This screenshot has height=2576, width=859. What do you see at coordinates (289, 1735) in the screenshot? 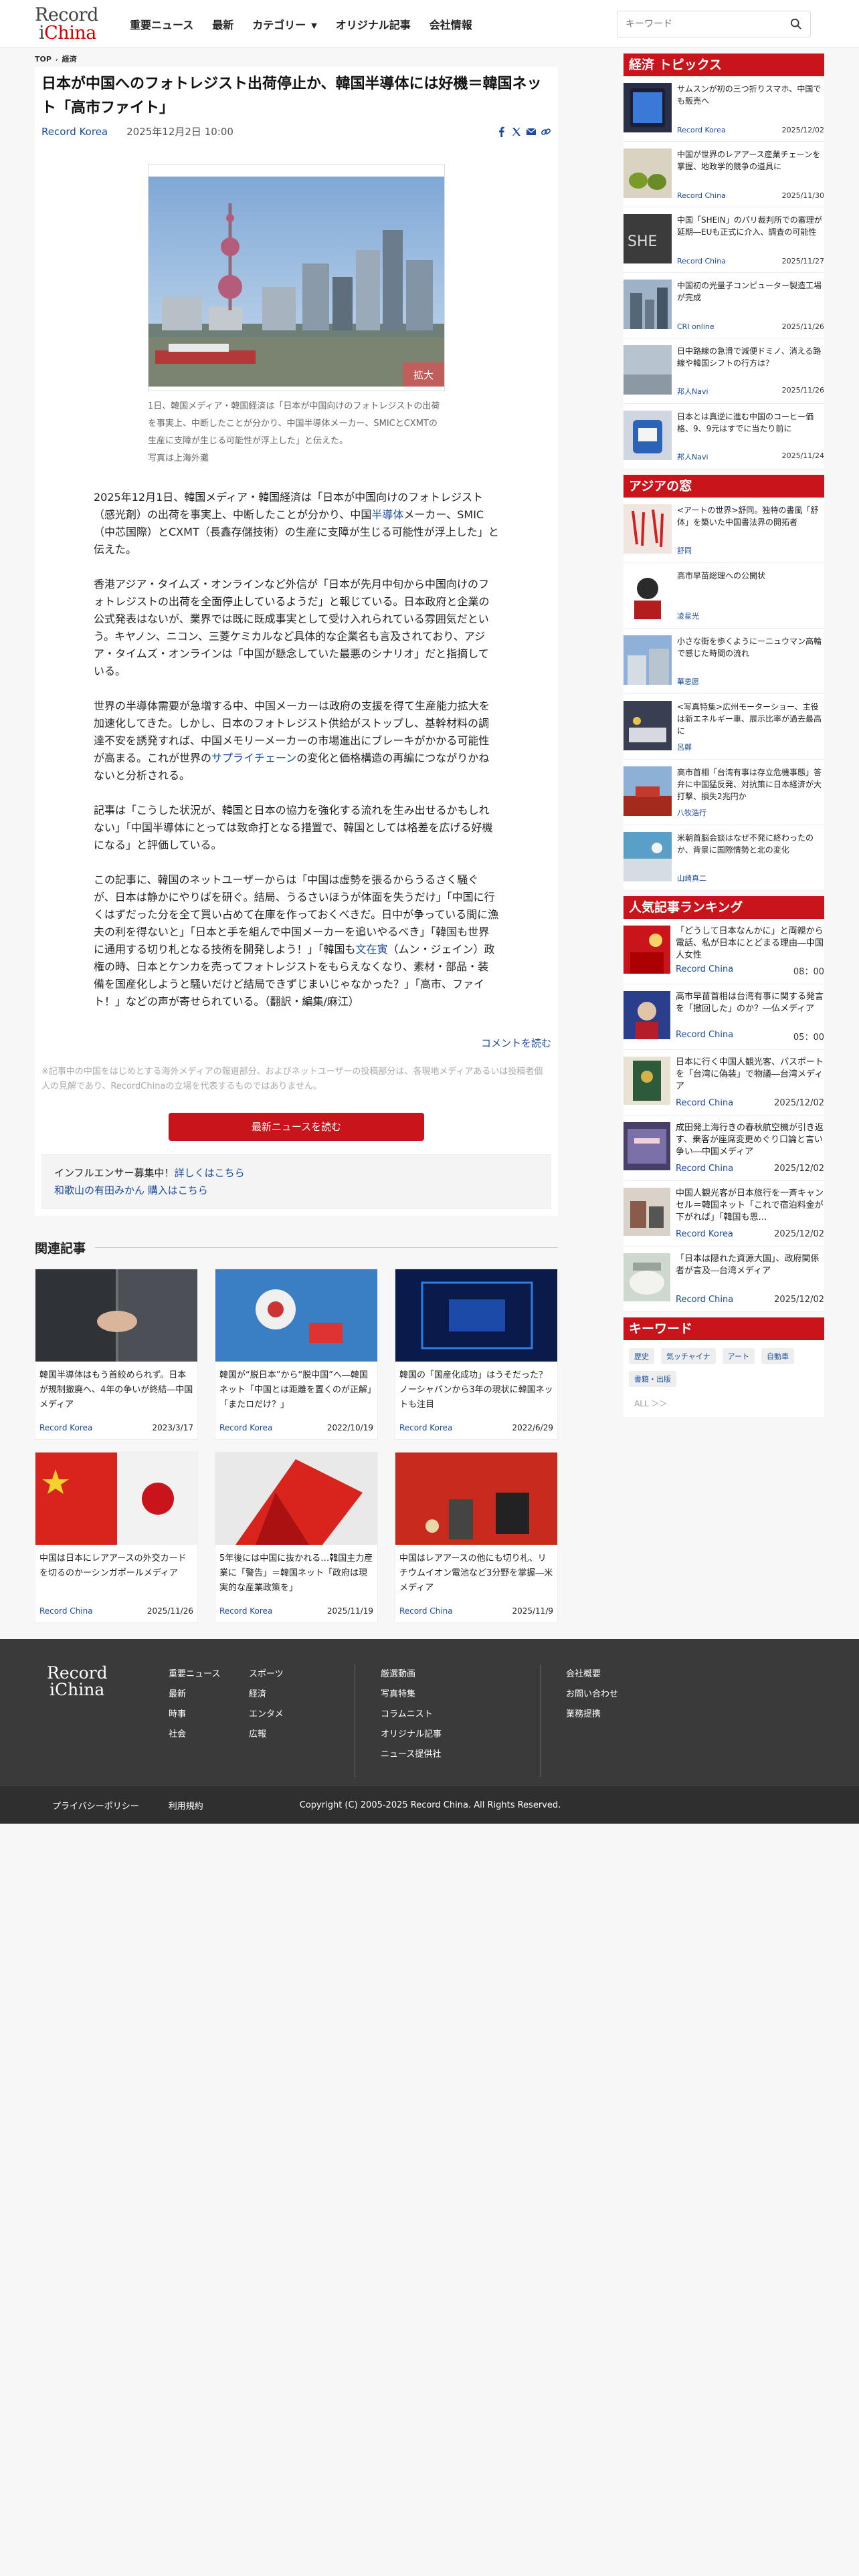
I see `footer-link: 広報` at bounding box center [289, 1735].